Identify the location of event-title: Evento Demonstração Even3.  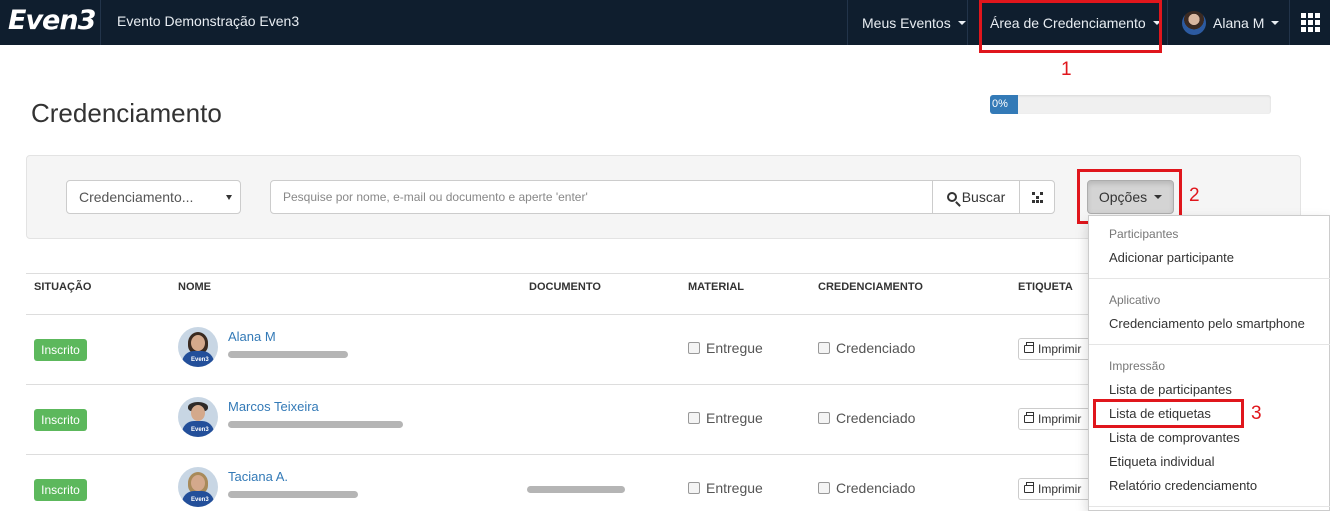
(208, 21).